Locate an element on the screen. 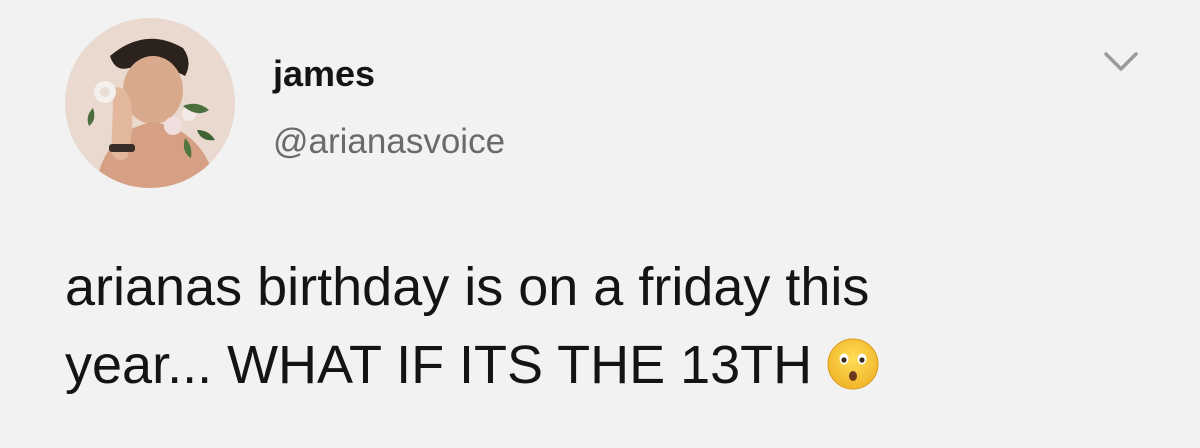 The height and width of the screenshot is (448, 1200). tweet-text-fragment: year... WHAT IF ITS THE 13TH is located at coordinates (439, 365).